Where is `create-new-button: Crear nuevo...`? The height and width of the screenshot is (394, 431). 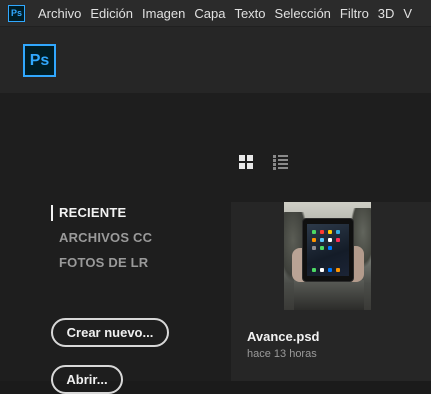
create-new-button: Crear nuevo... is located at coordinates (110, 332).